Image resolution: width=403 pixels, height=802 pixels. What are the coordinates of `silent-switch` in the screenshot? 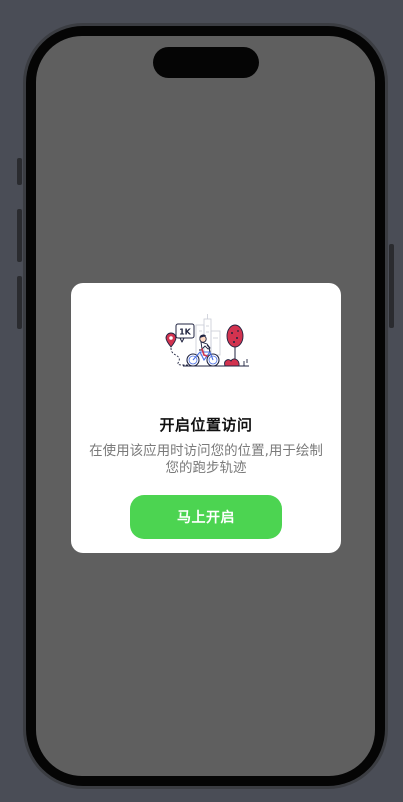 It's located at (19, 171).